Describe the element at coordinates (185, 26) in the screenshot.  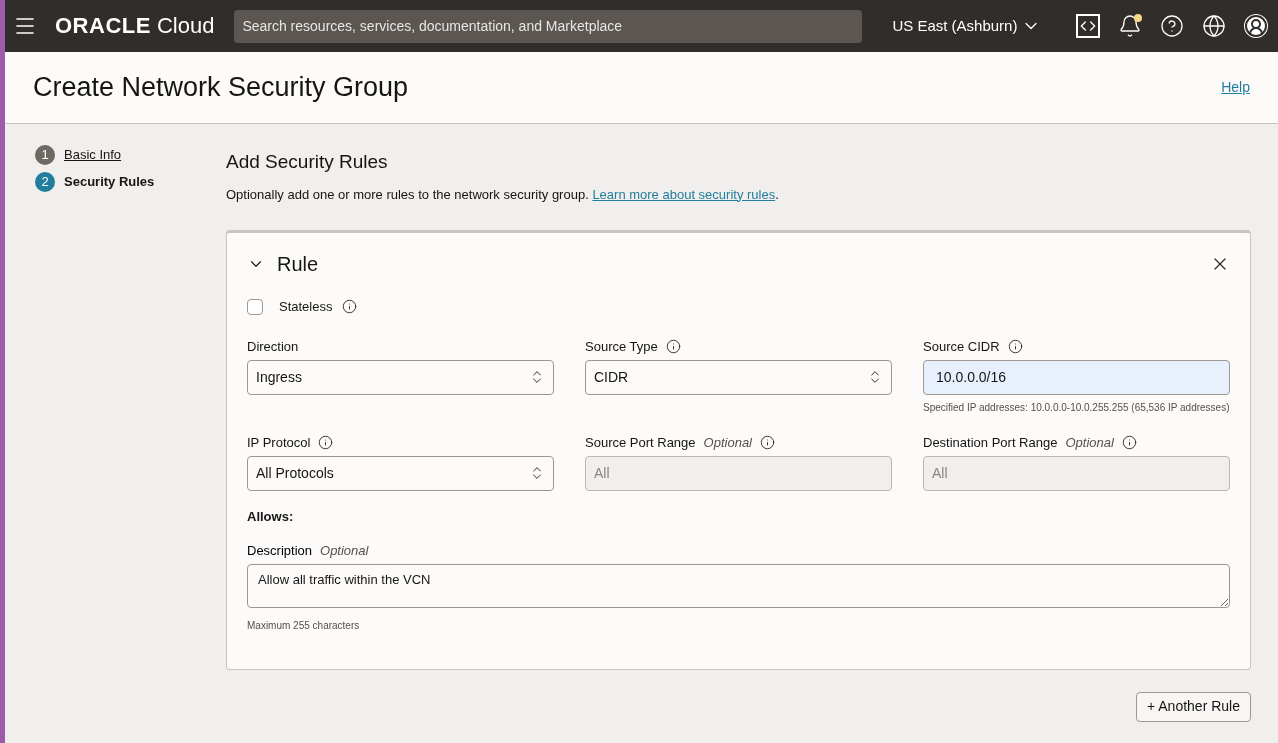
I see `logo-product: Cloud` at that location.